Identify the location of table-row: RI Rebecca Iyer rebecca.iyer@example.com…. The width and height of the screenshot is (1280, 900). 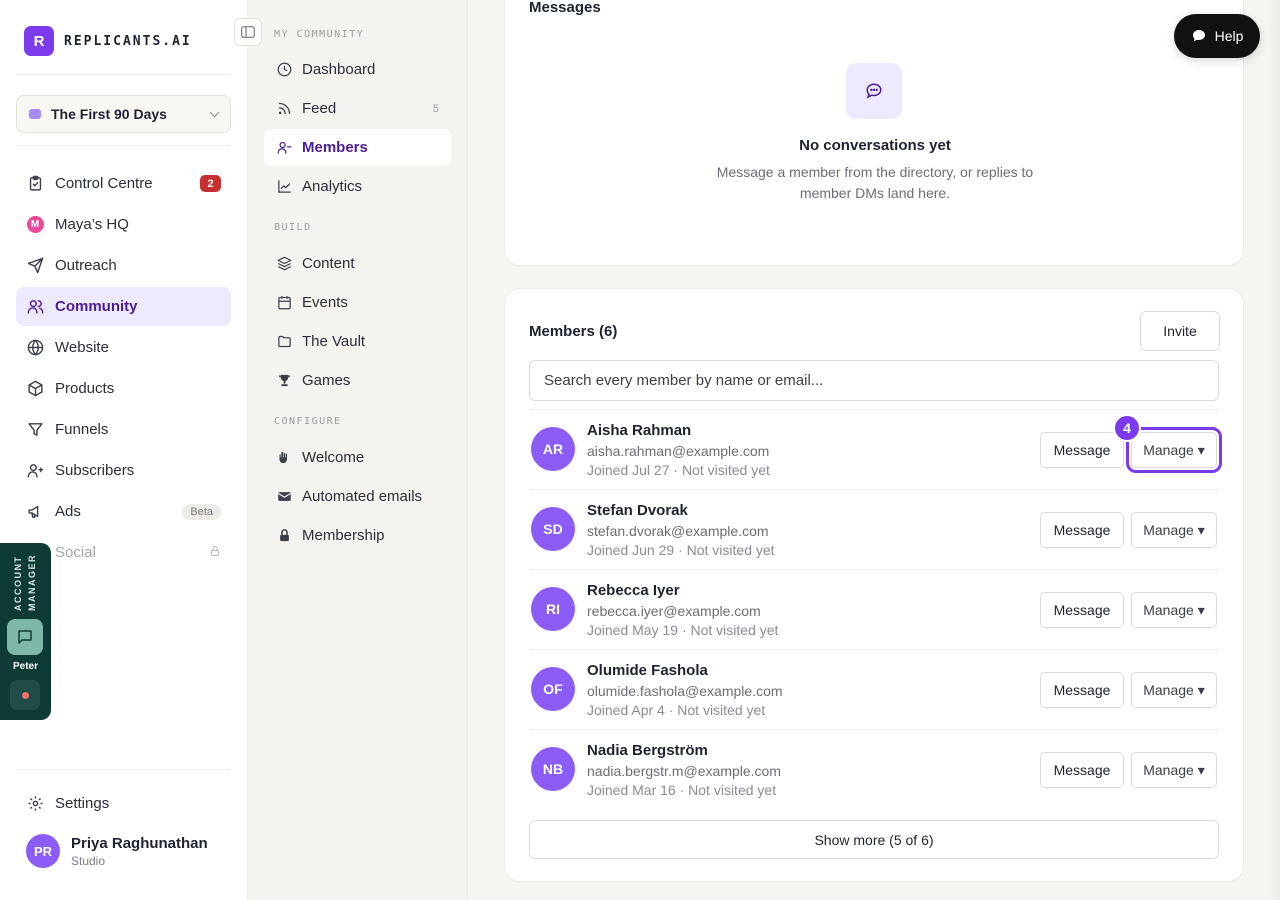
(874, 609).